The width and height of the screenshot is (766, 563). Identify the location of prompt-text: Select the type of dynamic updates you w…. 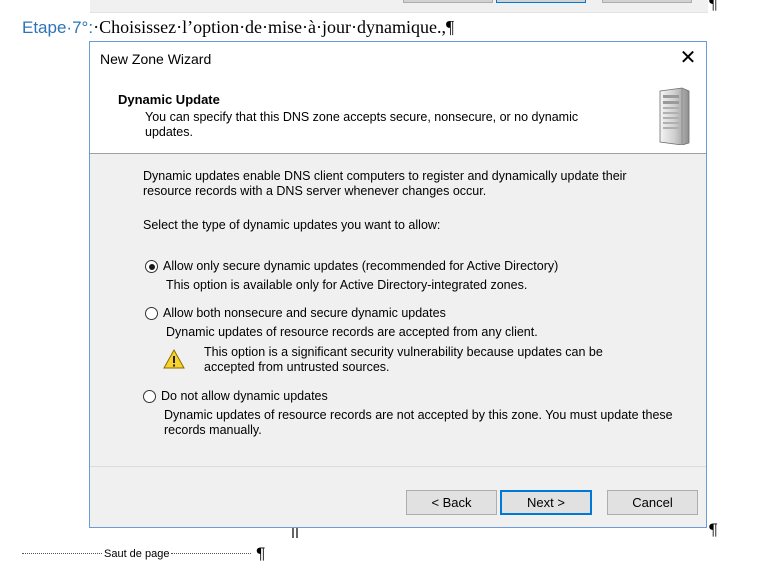
(292, 225).